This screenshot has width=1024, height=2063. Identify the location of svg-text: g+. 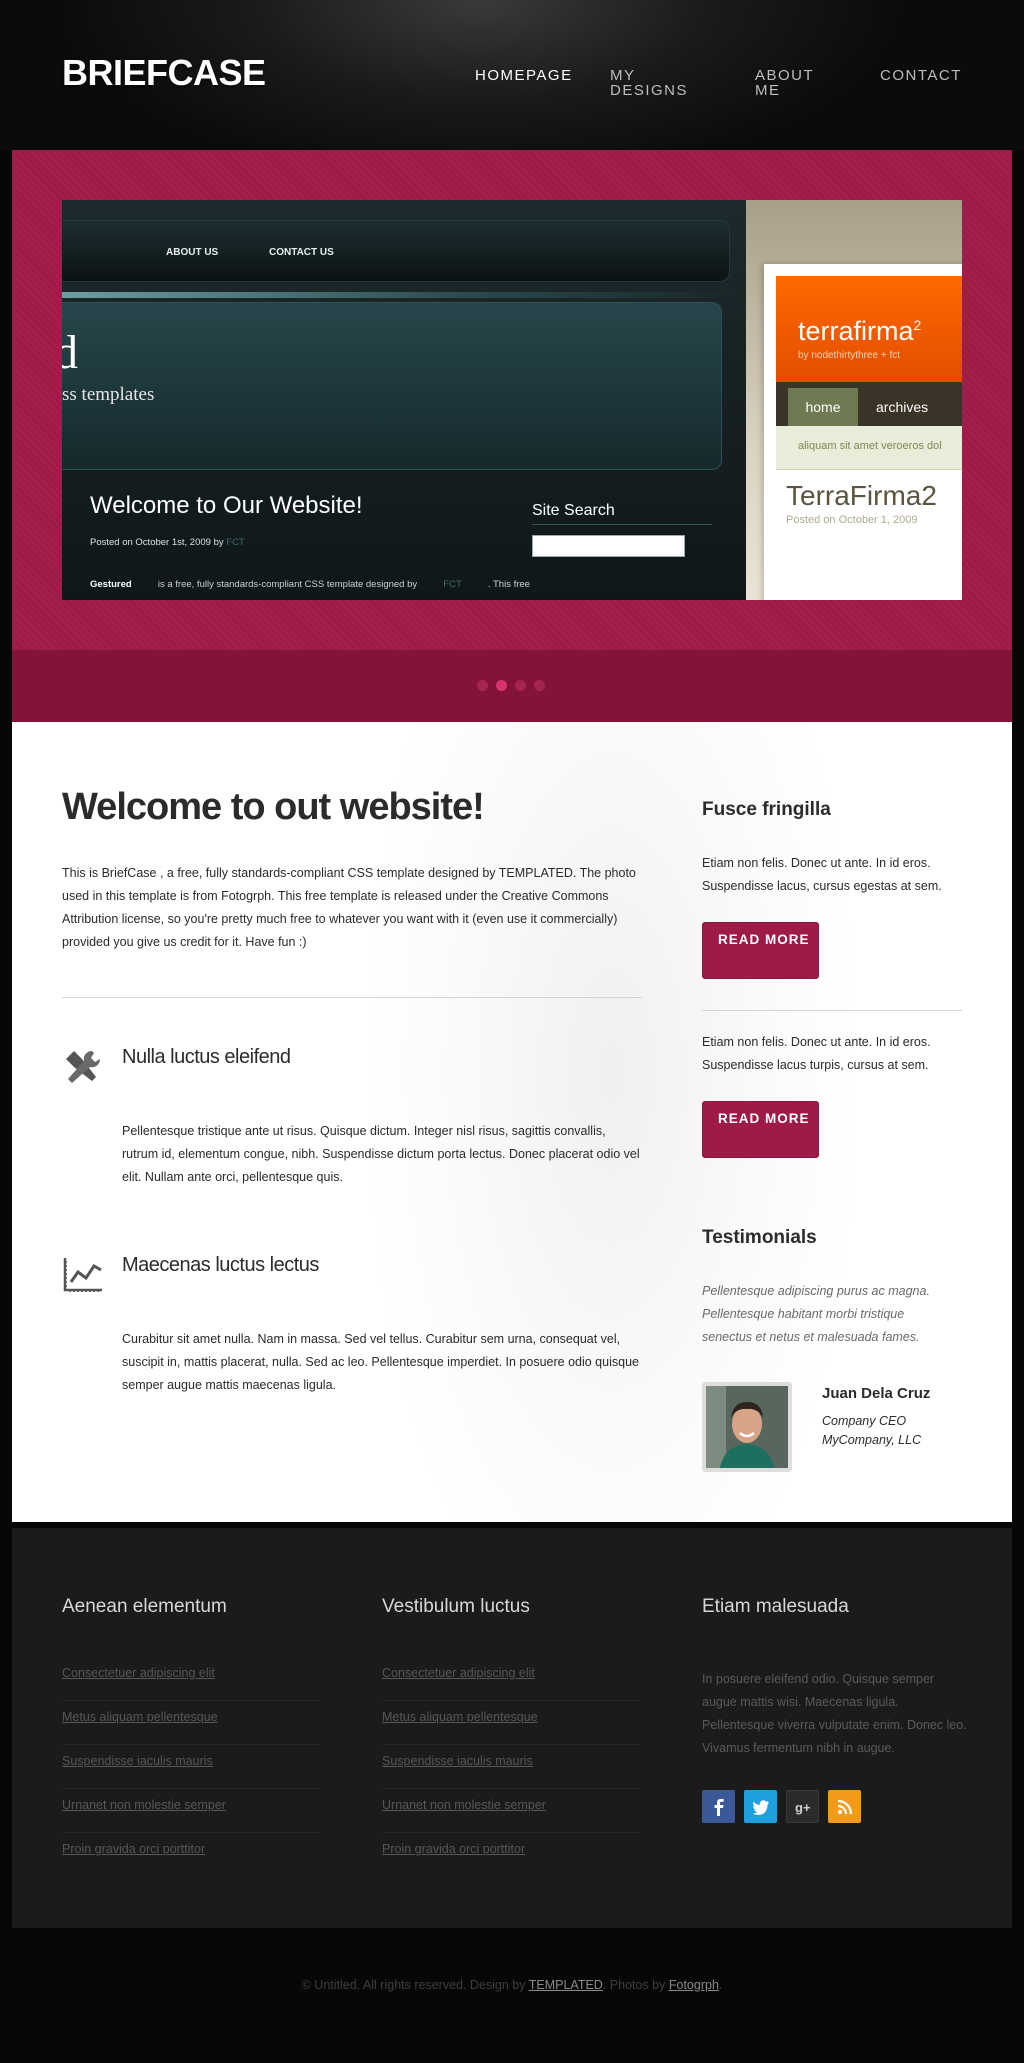
(803, 1807).